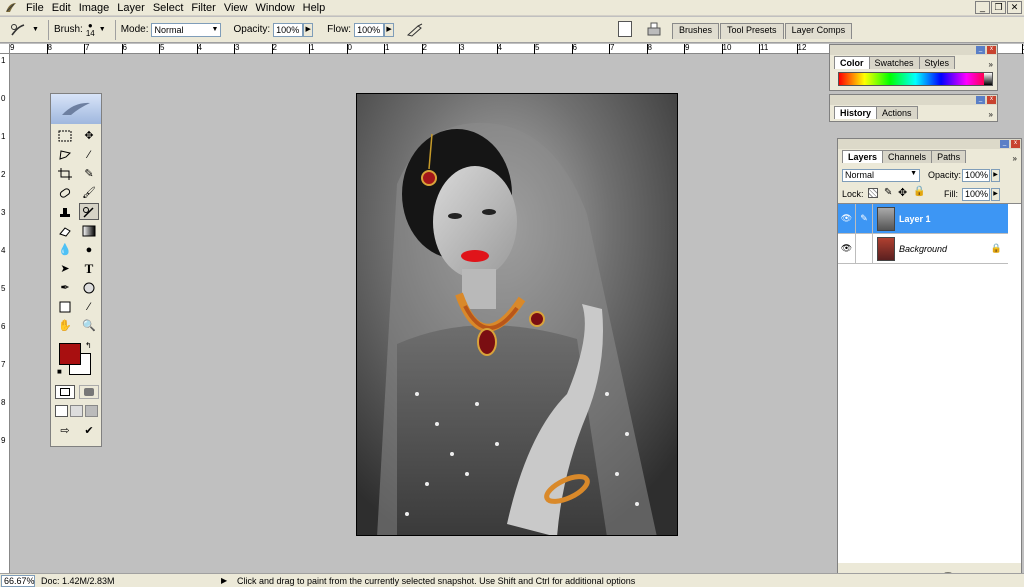 The image size is (1024, 587). Describe the element at coordinates (65, 173) in the screenshot. I see `crop-tool-icon` at that location.